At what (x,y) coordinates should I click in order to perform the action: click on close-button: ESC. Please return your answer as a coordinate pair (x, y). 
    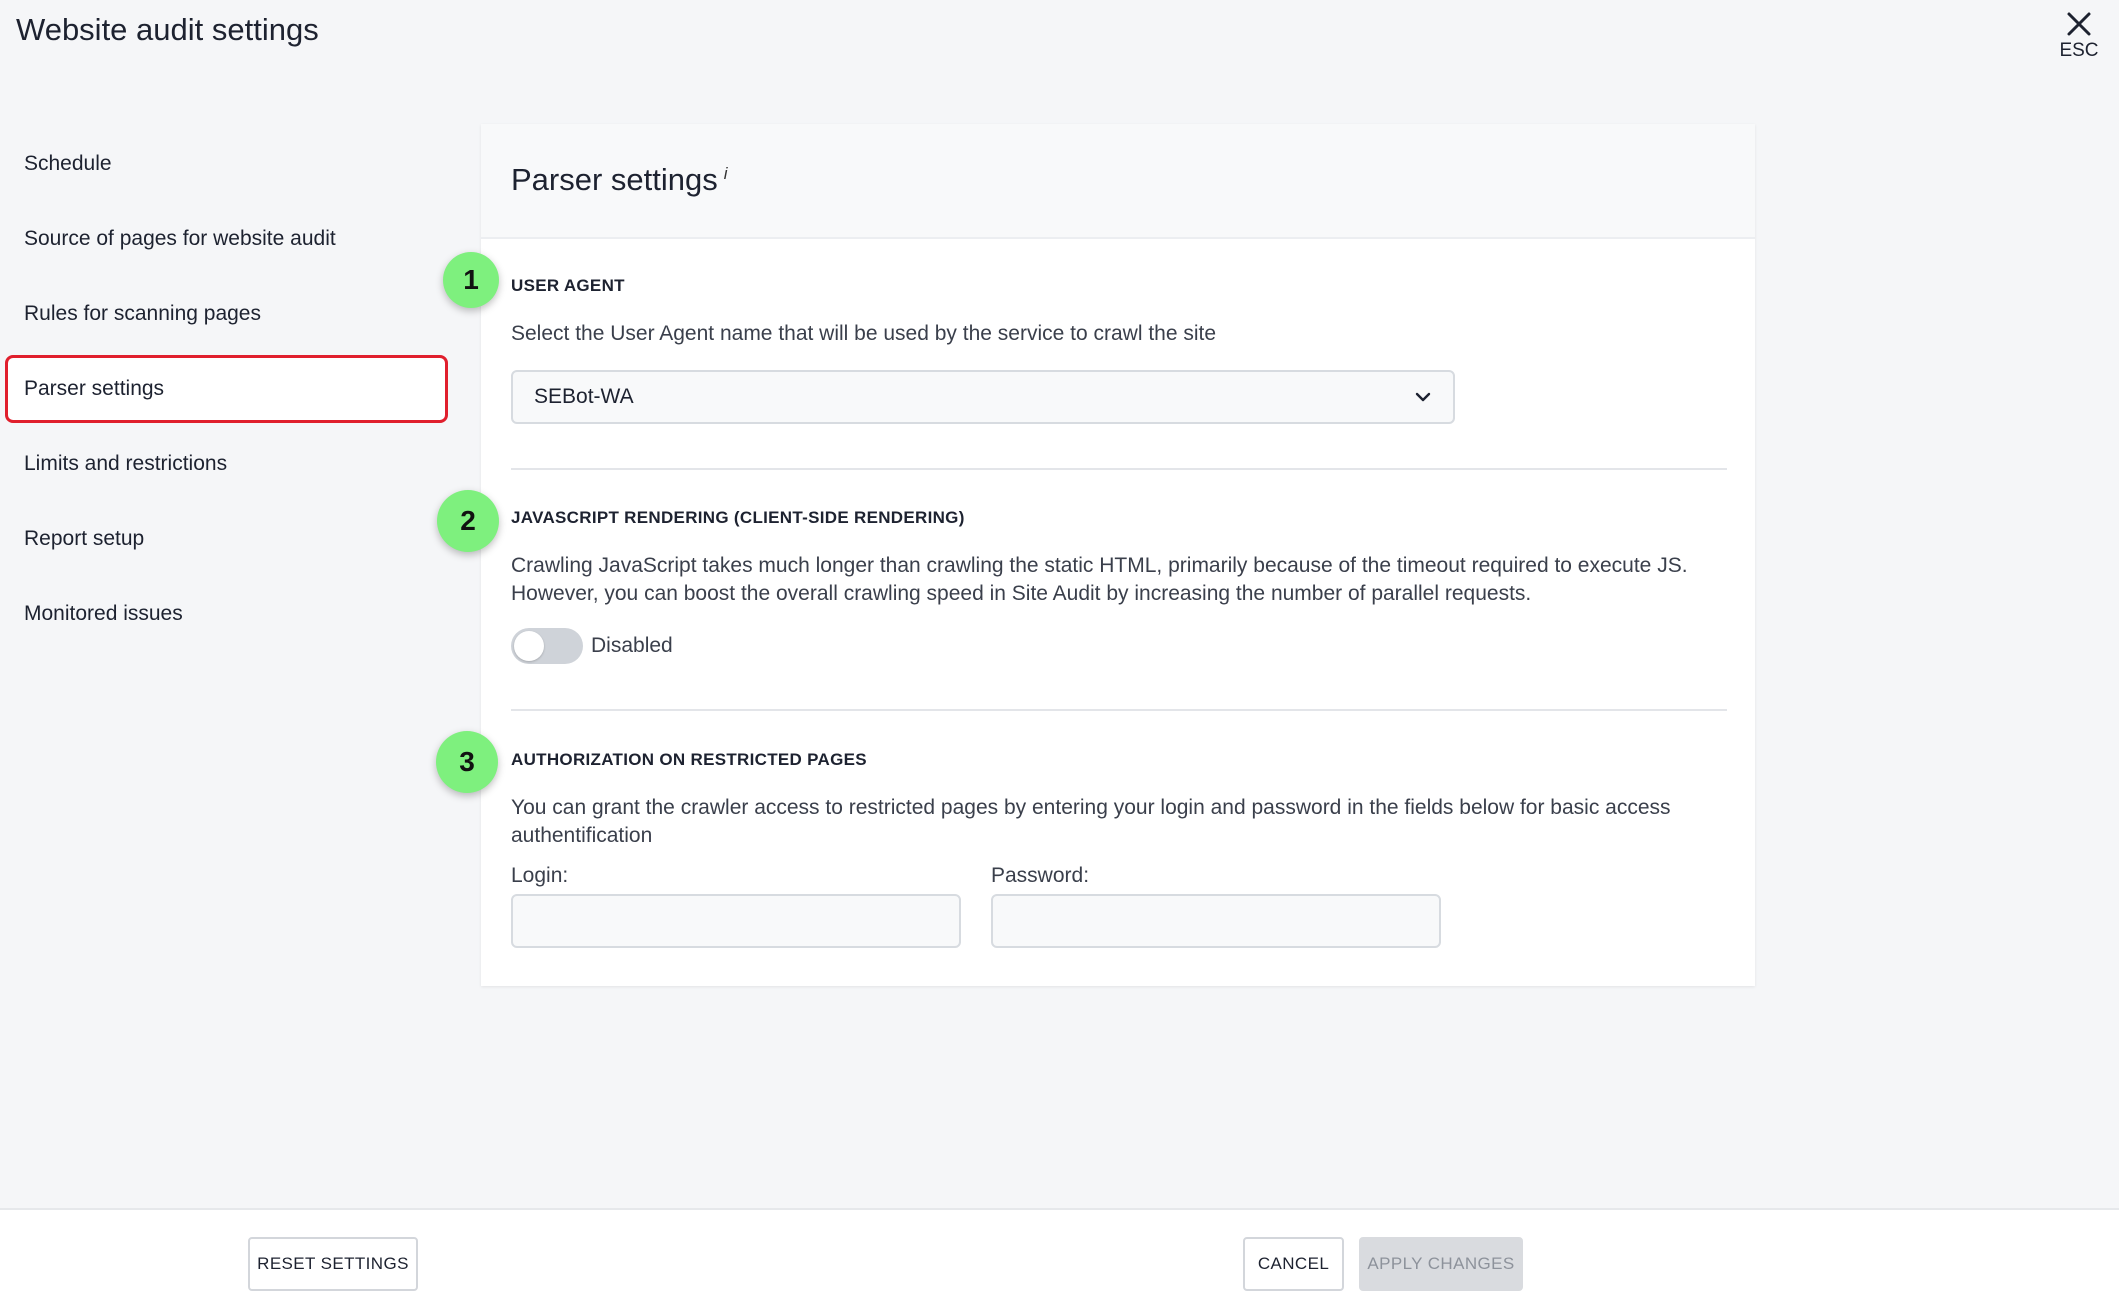
    Looking at the image, I should click on (2079, 36).